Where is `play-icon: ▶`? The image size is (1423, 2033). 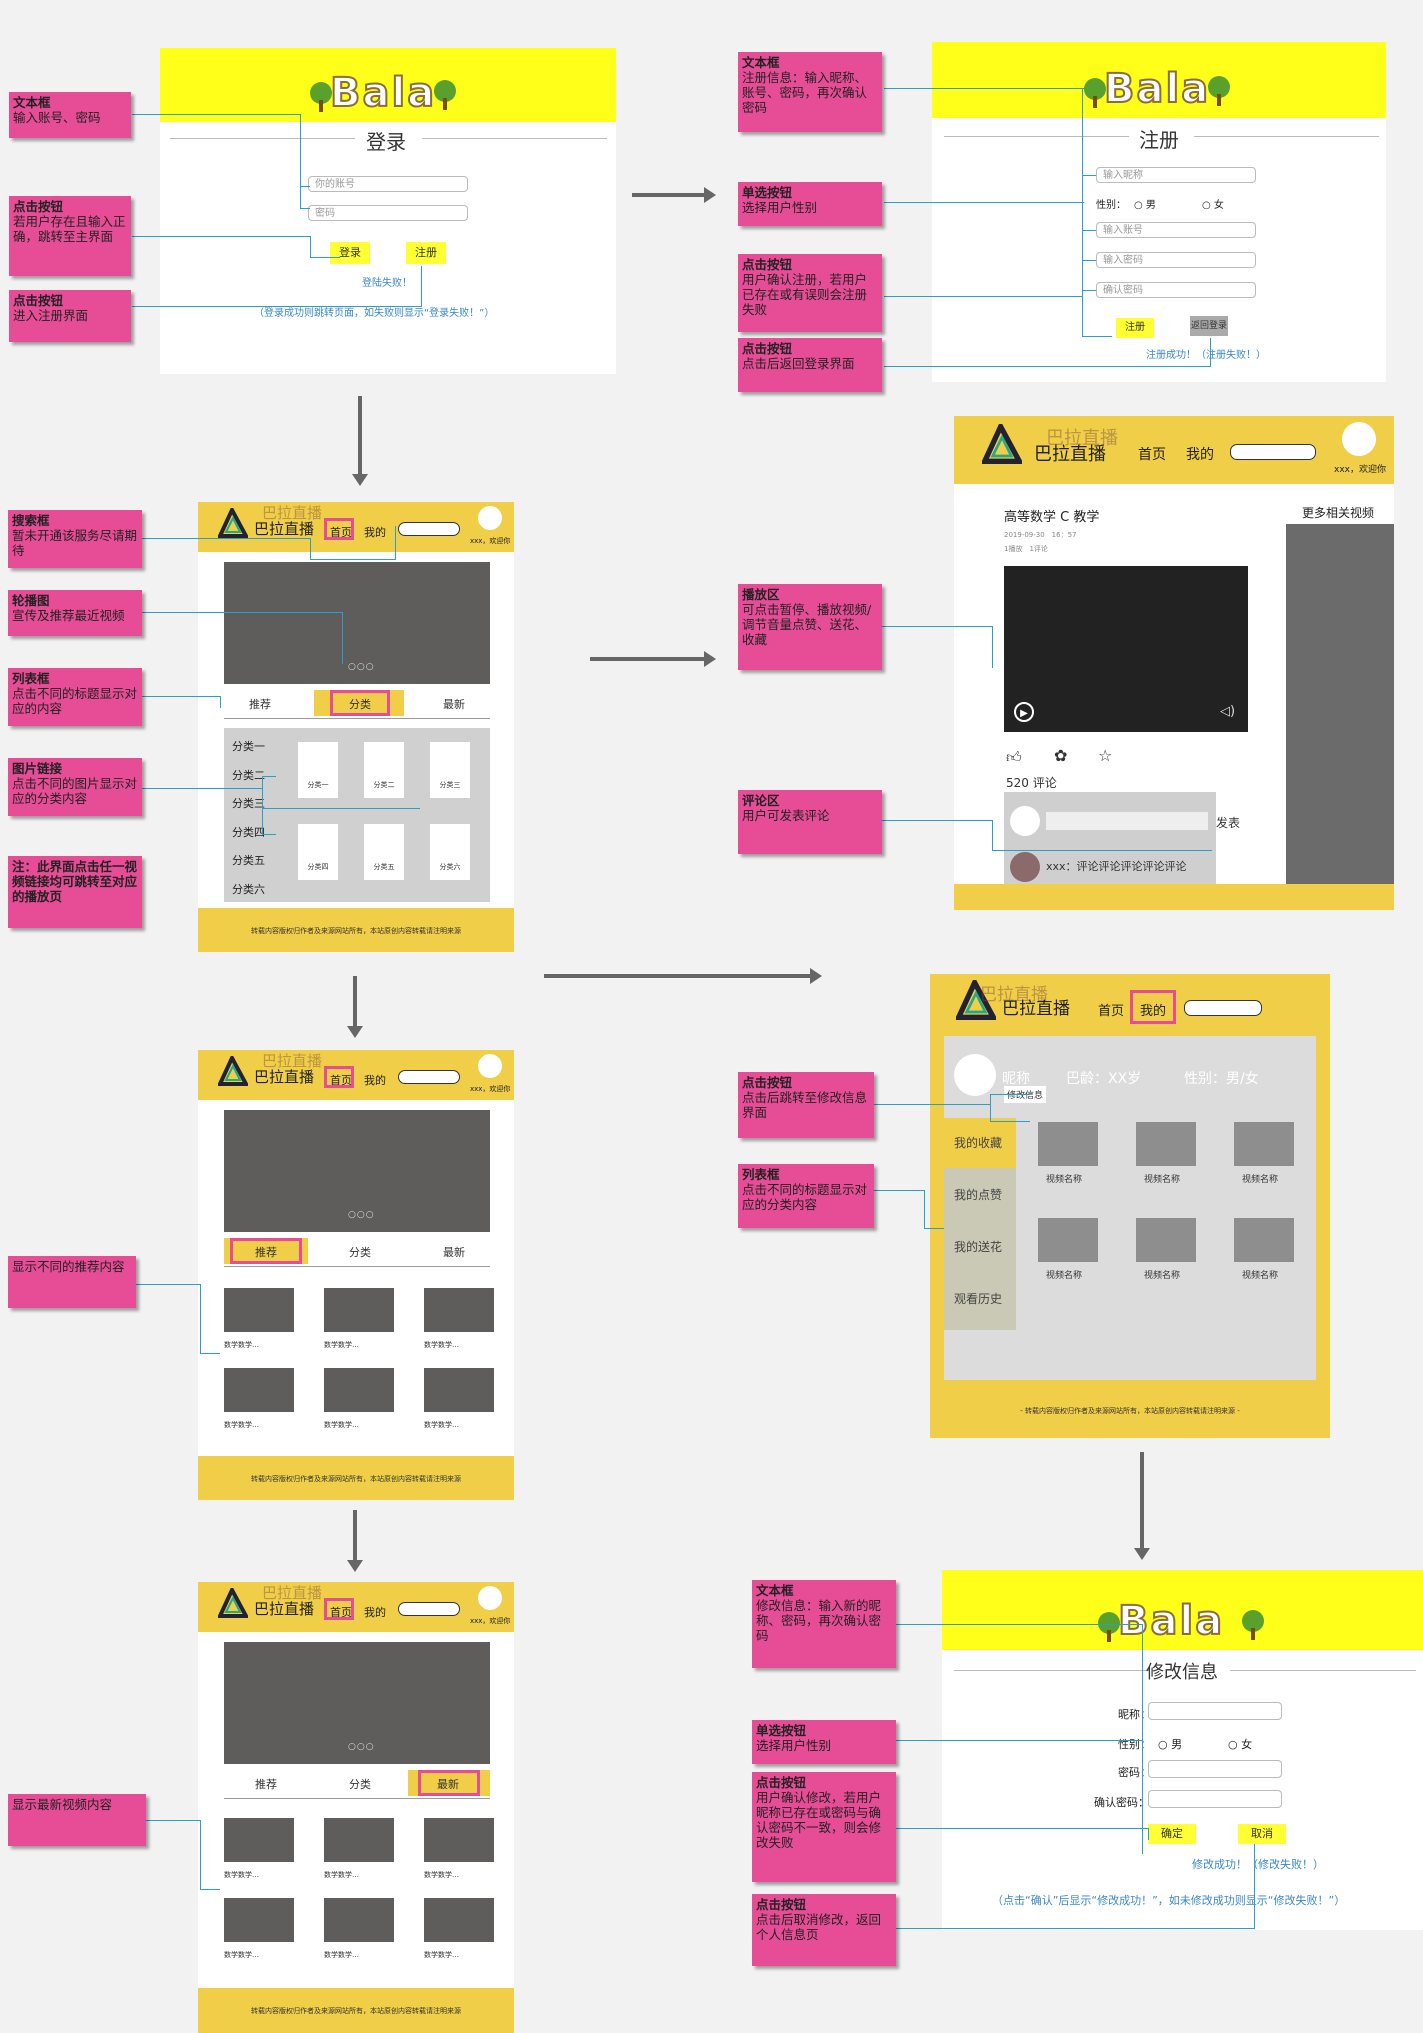
play-icon: ▶ is located at coordinates (1024, 712).